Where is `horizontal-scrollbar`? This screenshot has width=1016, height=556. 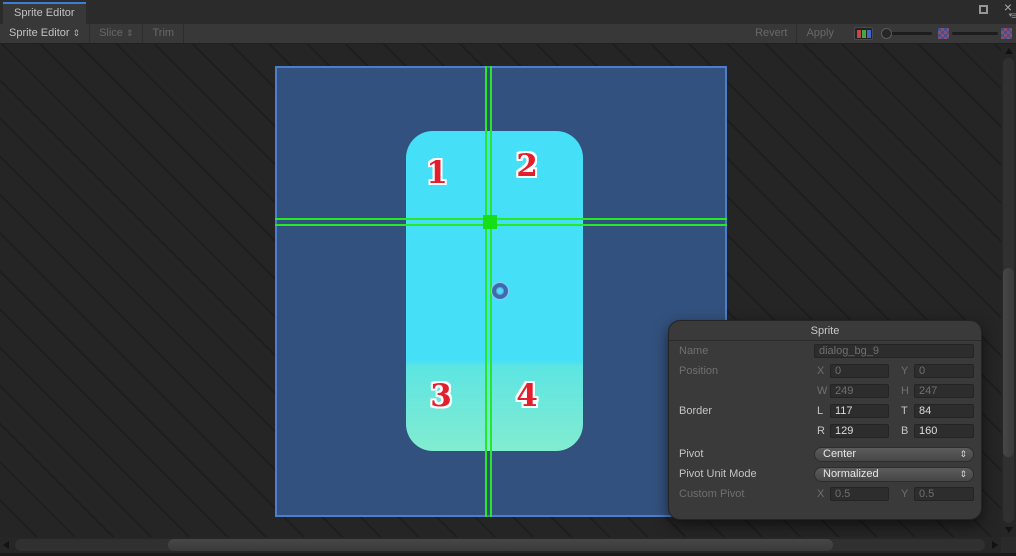 horizontal-scrollbar is located at coordinates (500, 545).